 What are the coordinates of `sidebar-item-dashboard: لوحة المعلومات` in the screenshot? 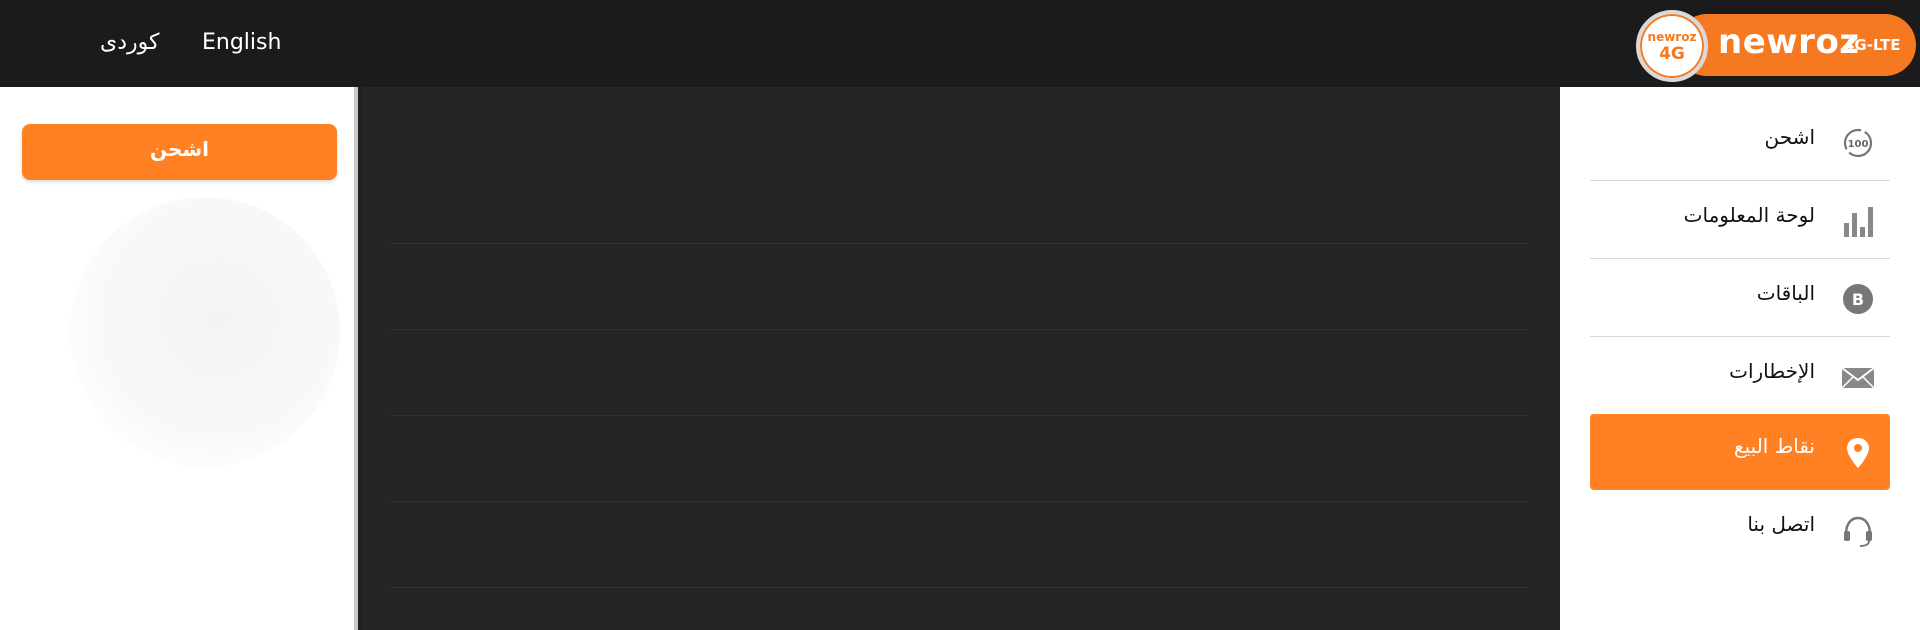 It's located at (1740, 221).